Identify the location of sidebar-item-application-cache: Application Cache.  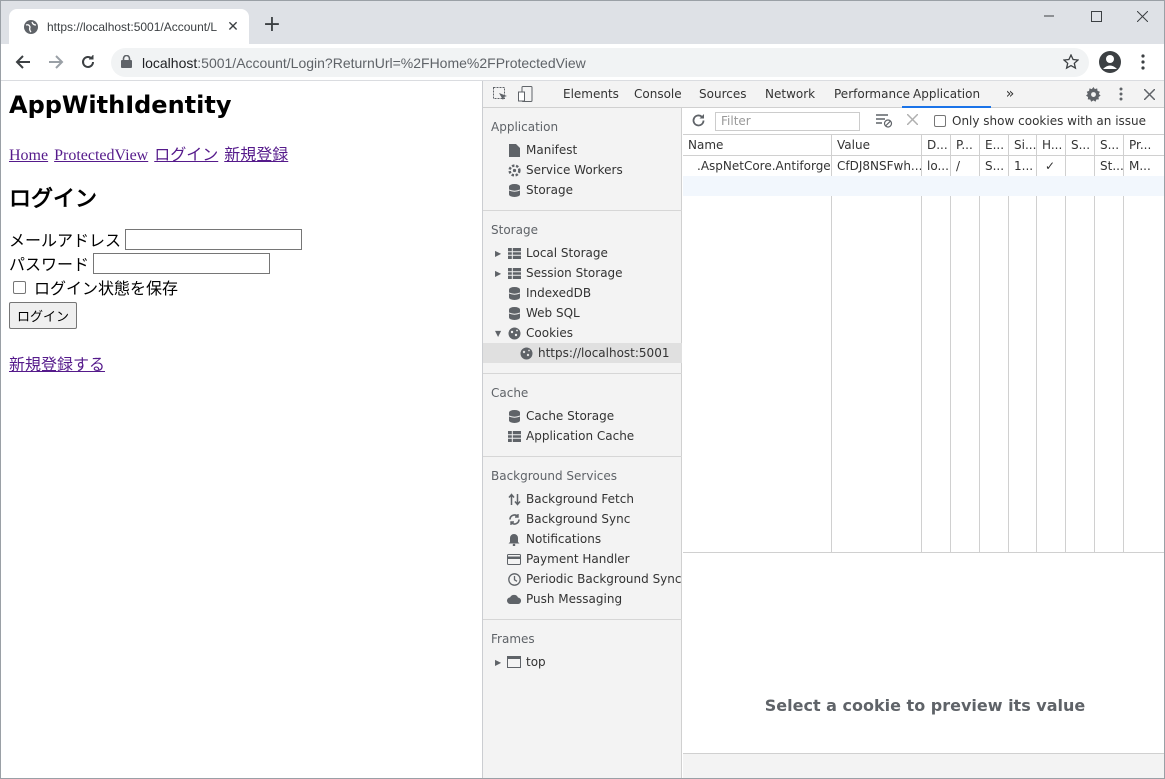
(570, 436).